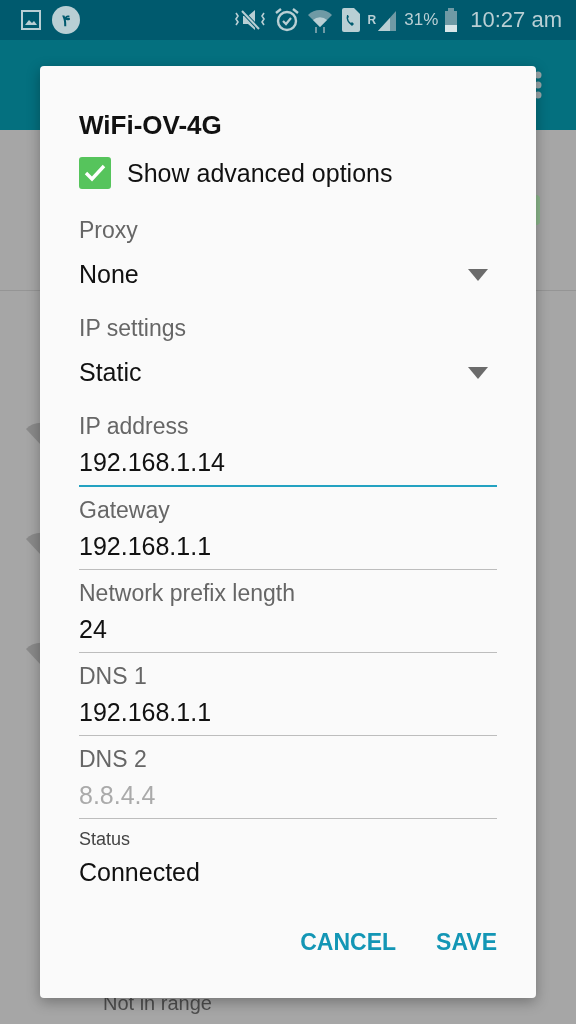  Describe the element at coordinates (288, 373) in the screenshot. I see `dropdown: Static` at that location.